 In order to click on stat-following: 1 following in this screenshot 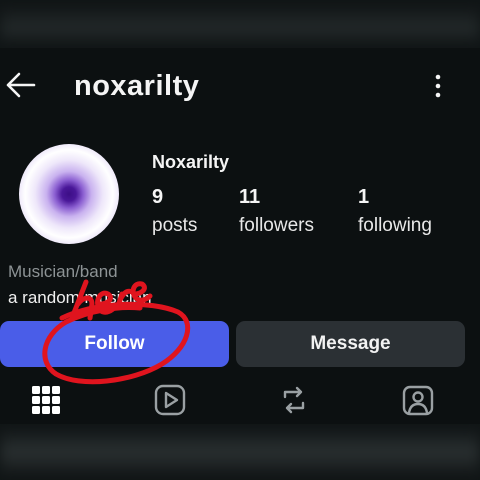, I will do `click(395, 211)`.